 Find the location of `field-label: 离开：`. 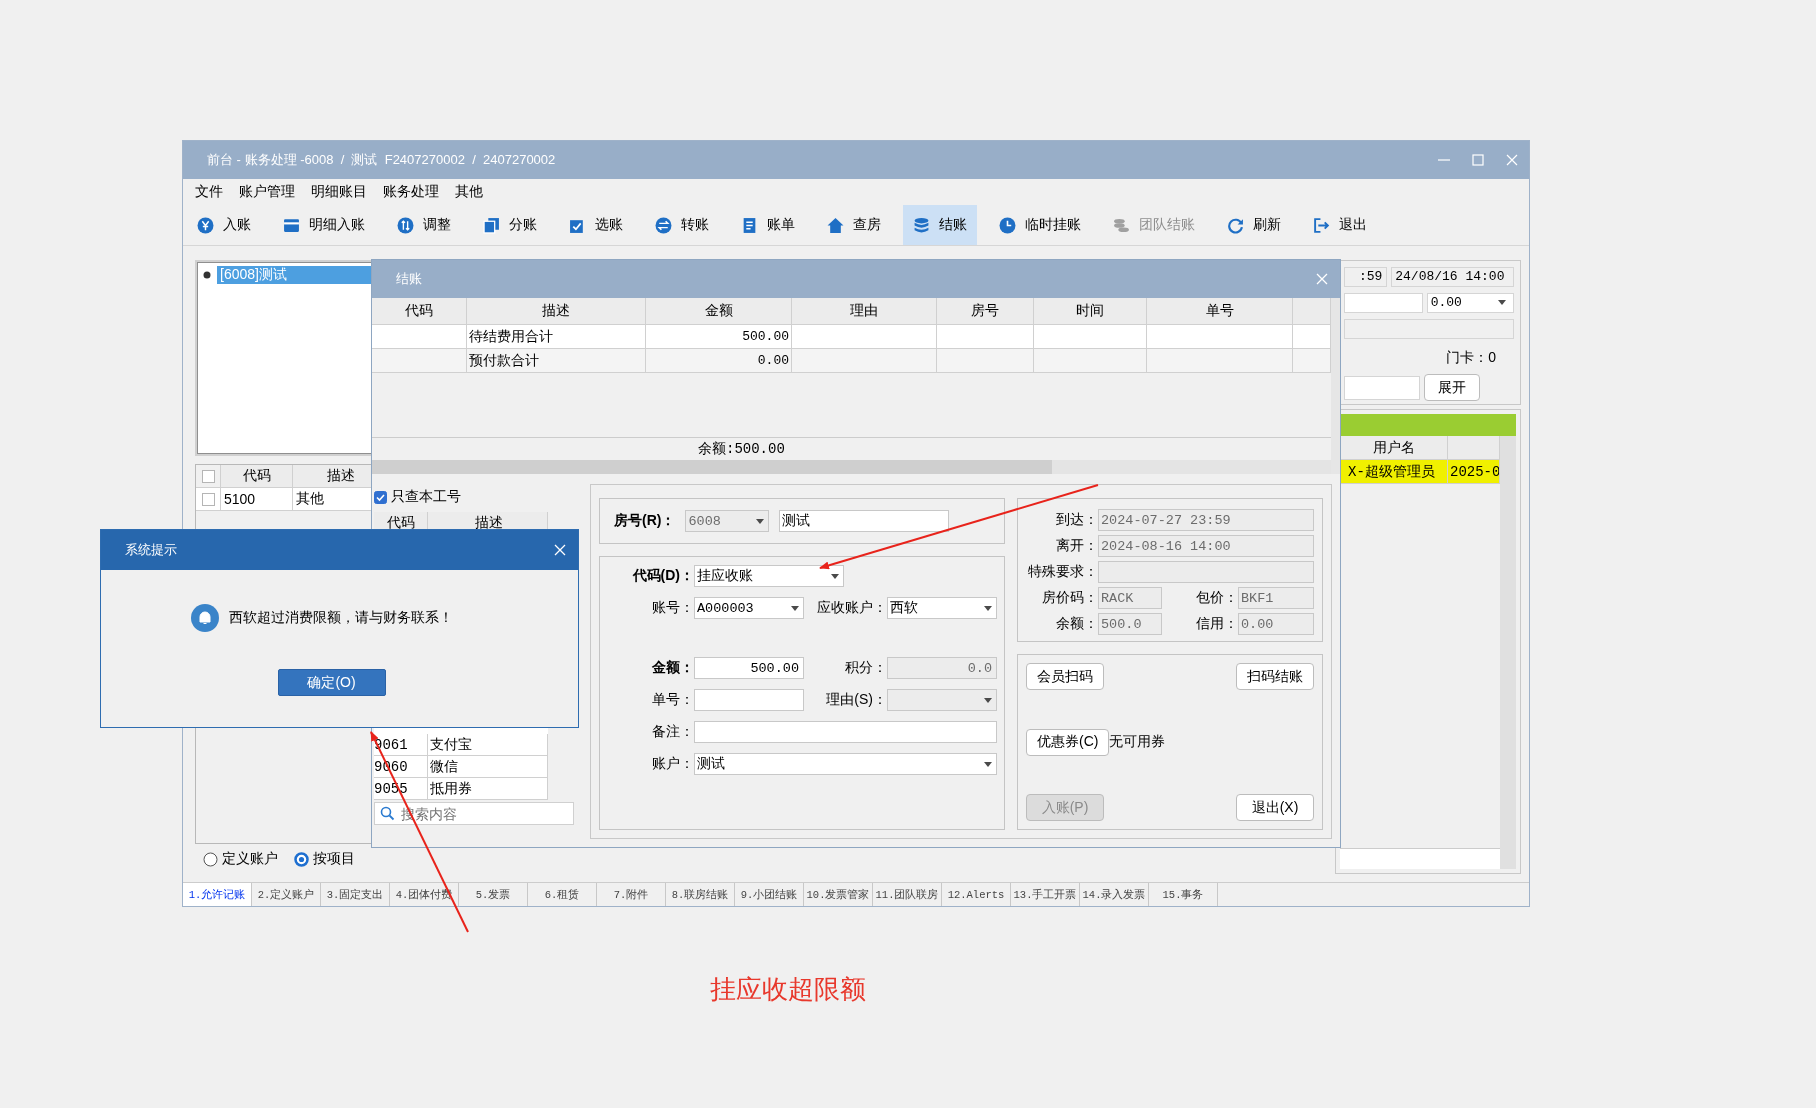

field-label: 离开： is located at coordinates (1076, 546).